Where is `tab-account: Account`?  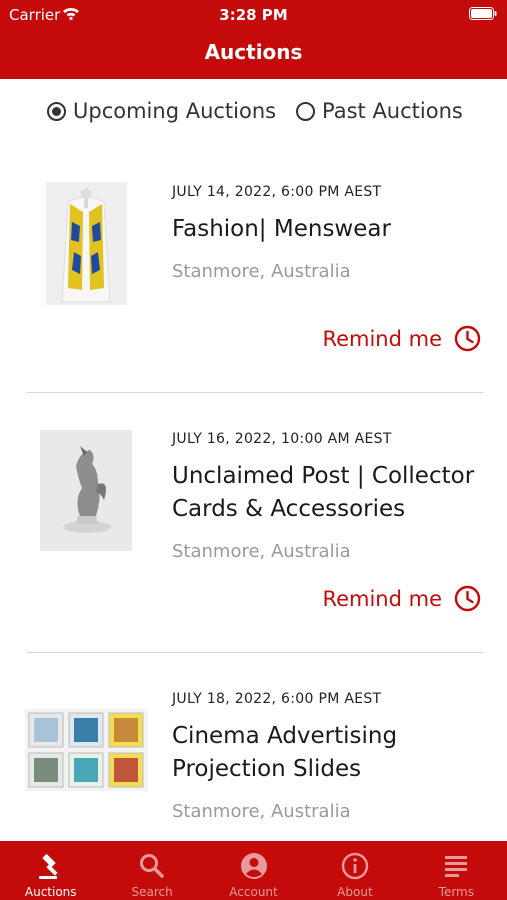
tab-account: Account is located at coordinates (253, 870).